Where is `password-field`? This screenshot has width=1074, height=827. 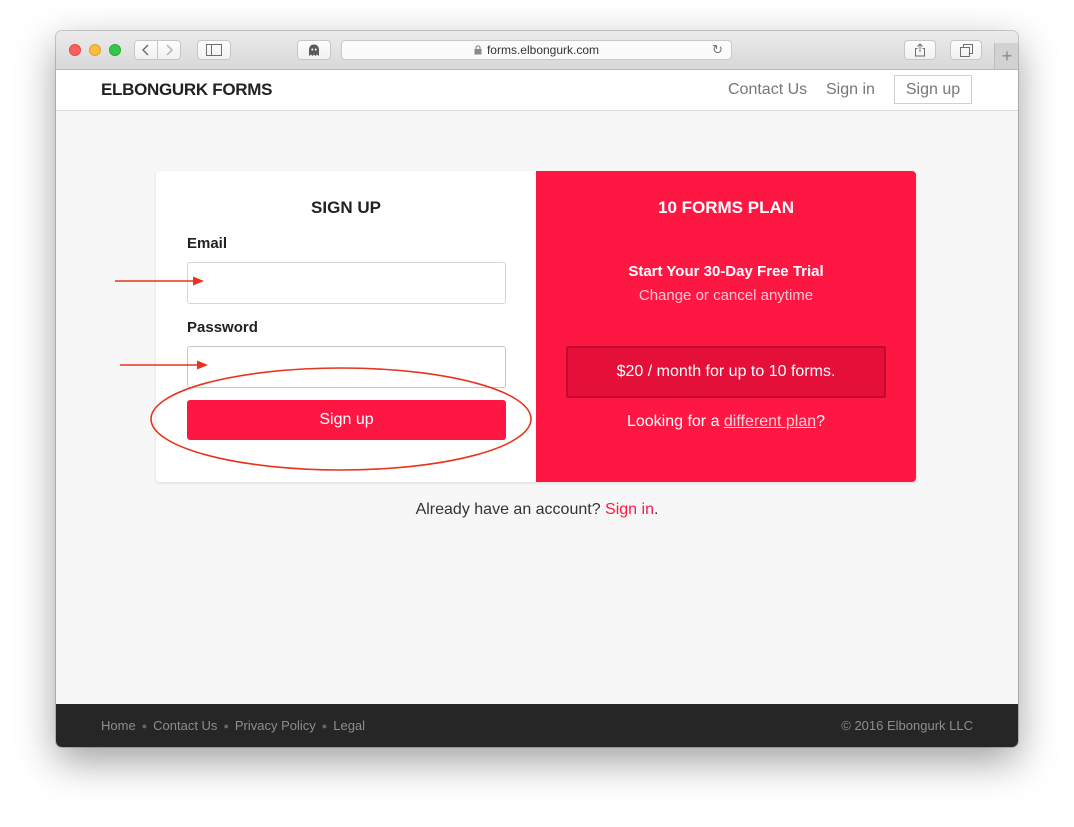
password-field is located at coordinates (346, 367).